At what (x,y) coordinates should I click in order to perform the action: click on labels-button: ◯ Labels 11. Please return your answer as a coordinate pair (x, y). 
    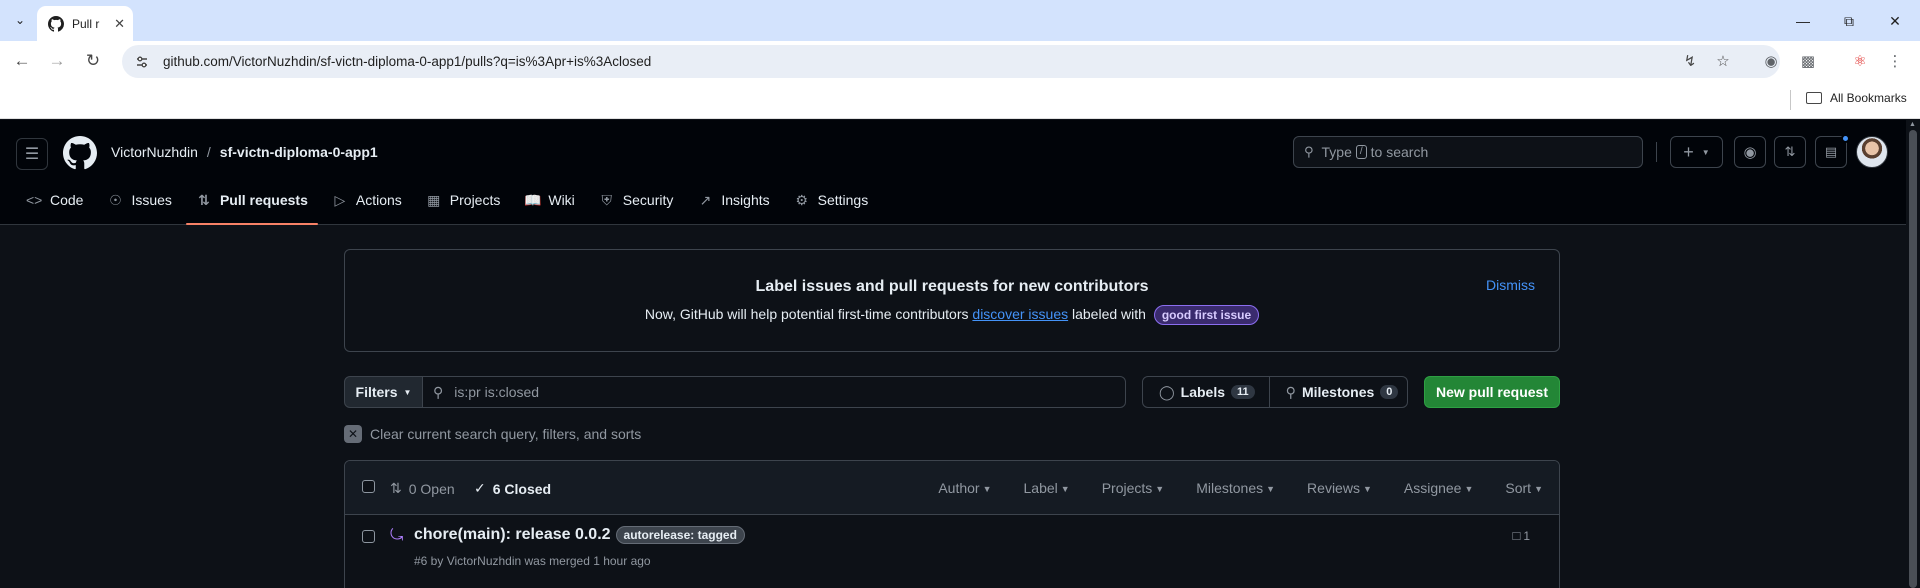
    Looking at the image, I should click on (1206, 392).